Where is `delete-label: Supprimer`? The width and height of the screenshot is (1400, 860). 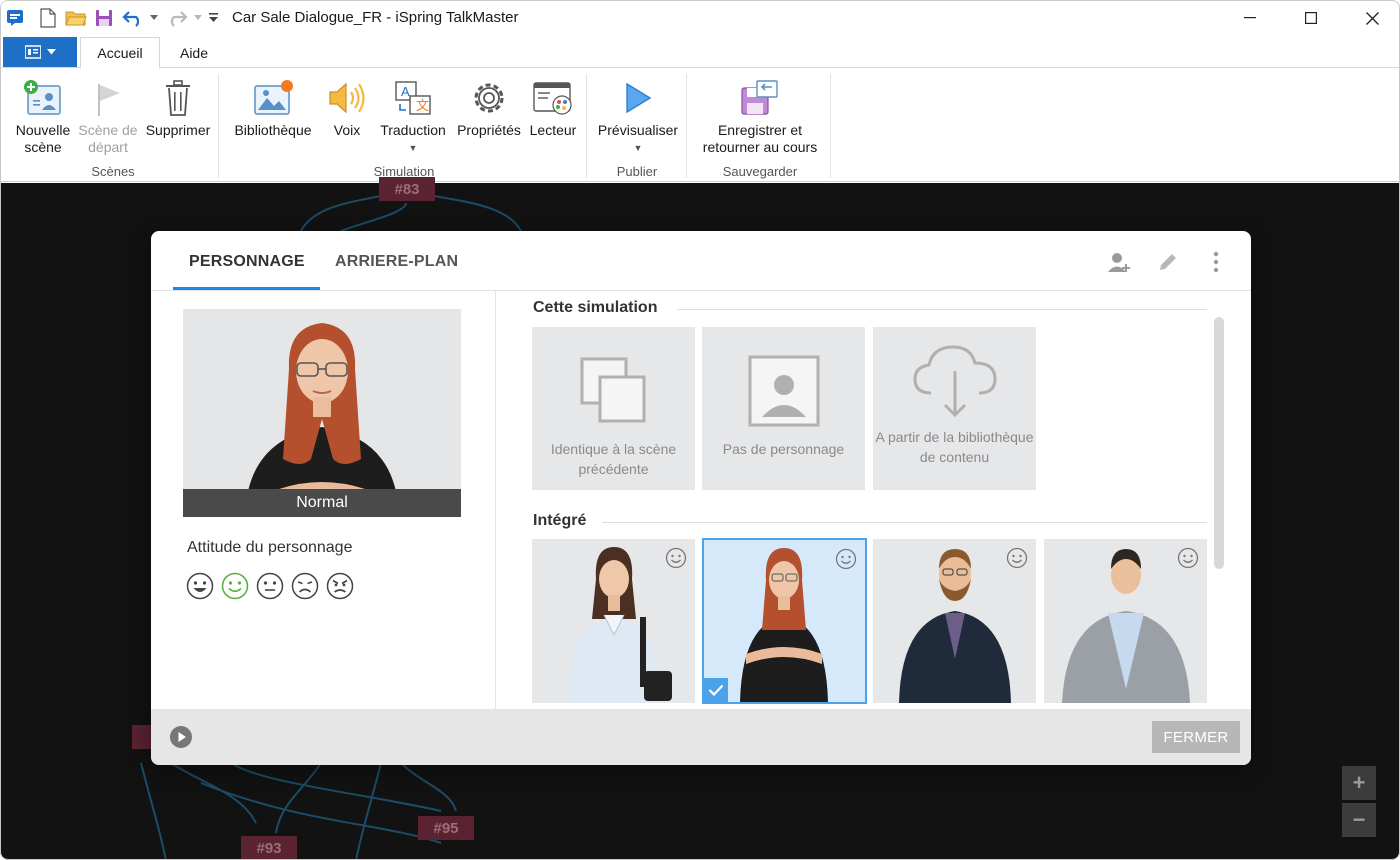 delete-label: Supprimer is located at coordinates (178, 130).